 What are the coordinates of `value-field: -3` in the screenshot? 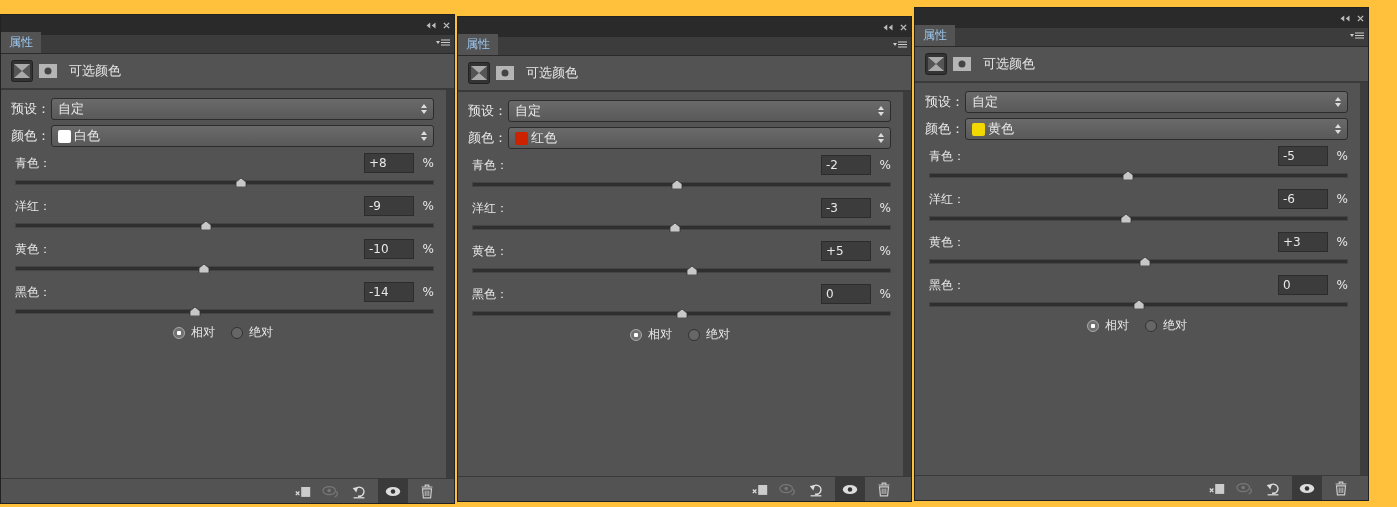 It's located at (846, 208).